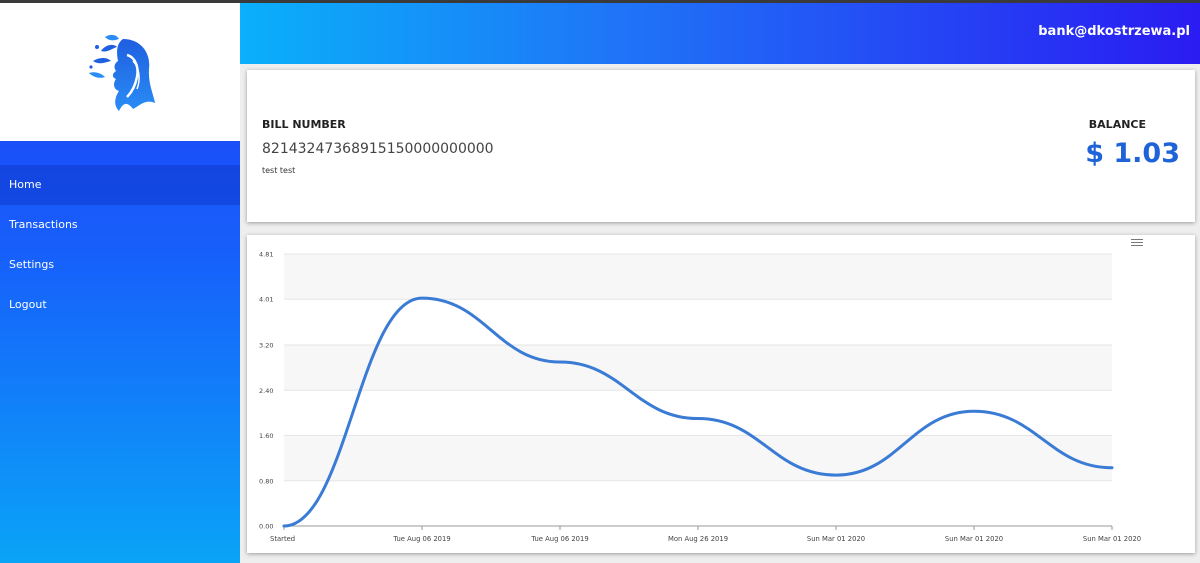 The image size is (1200, 563). What do you see at coordinates (1132, 153) in the screenshot?
I see `balance-value: $ 1.03` at bounding box center [1132, 153].